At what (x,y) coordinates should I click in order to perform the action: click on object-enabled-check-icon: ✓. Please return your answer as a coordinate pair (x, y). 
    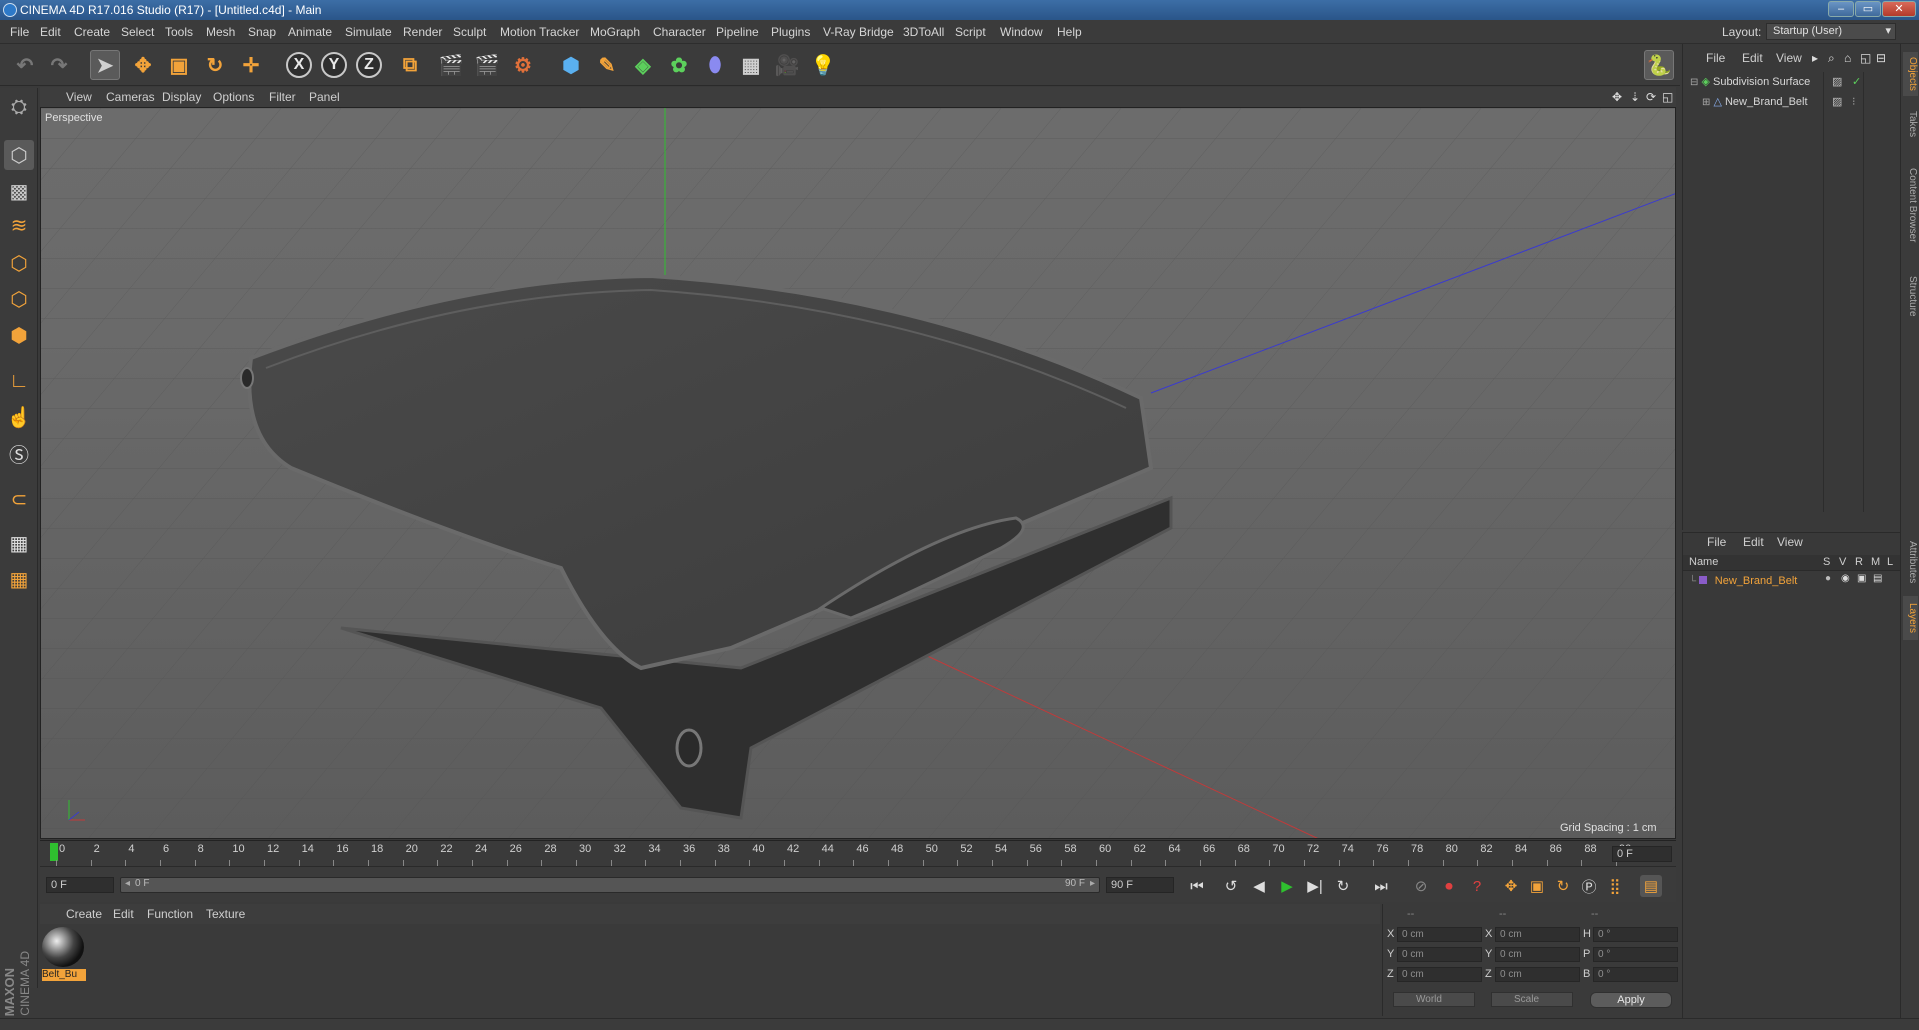
    Looking at the image, I should click on (1856, 82).